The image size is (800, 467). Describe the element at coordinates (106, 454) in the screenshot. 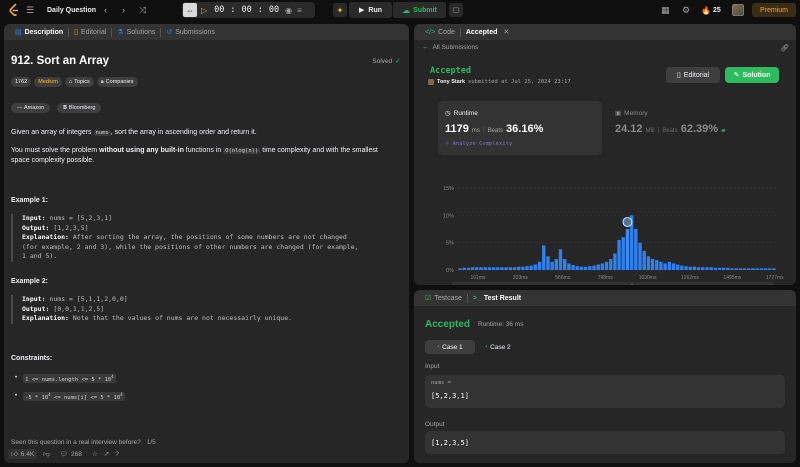

I see `share-icon: ↗` at that location.